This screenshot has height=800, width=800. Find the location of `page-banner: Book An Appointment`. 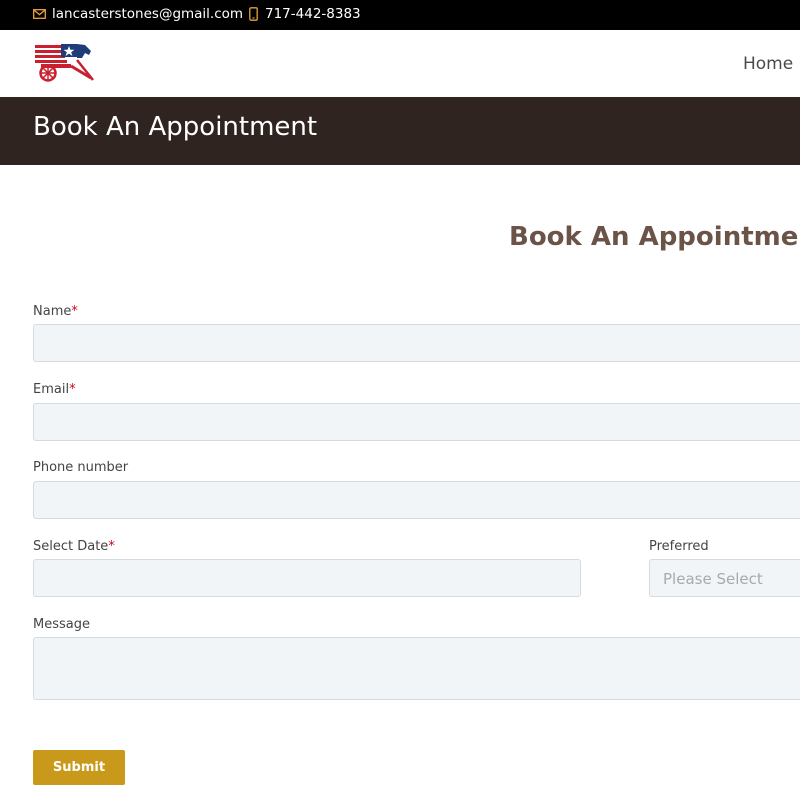

page-banner: Book An Appointment is located at coordinates (400, 131).